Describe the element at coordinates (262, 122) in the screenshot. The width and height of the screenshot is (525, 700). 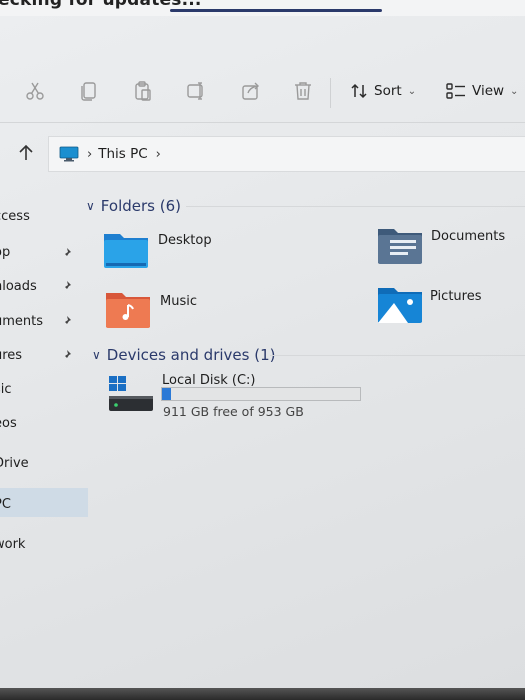
I see `toolbar-divider` at that location.